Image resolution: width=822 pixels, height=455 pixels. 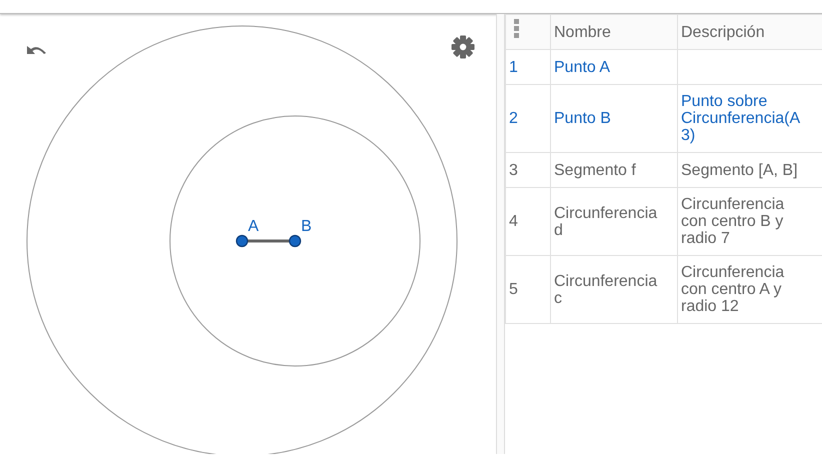 What do you see at coordinates (528, 67) in the screenshot?
I see `row-number: 1` at bounding box center [528, 67].